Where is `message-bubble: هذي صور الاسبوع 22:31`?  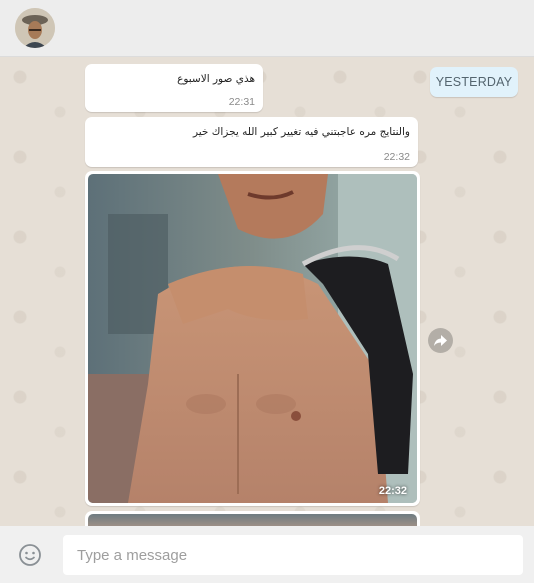 message-bubble: هذي صور الاسبوع 22:31 is located at coordinates (174, 88).